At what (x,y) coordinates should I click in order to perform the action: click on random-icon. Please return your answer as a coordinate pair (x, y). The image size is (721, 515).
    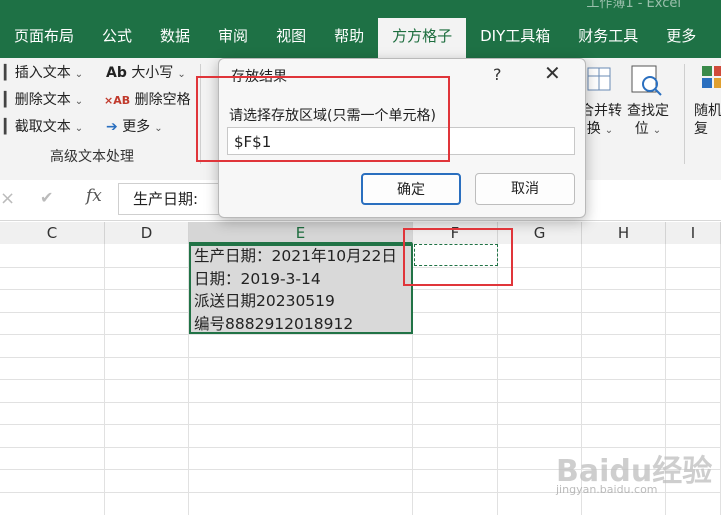
    Looking at the image, I should click on (710, 79).